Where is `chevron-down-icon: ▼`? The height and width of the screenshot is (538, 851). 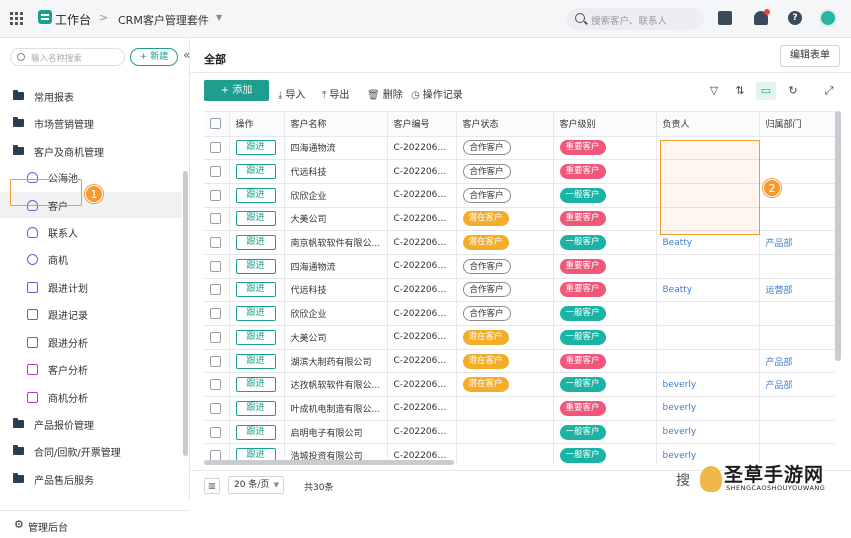
chevron-down-icon: ▼ is located at coordinates (219, 17).